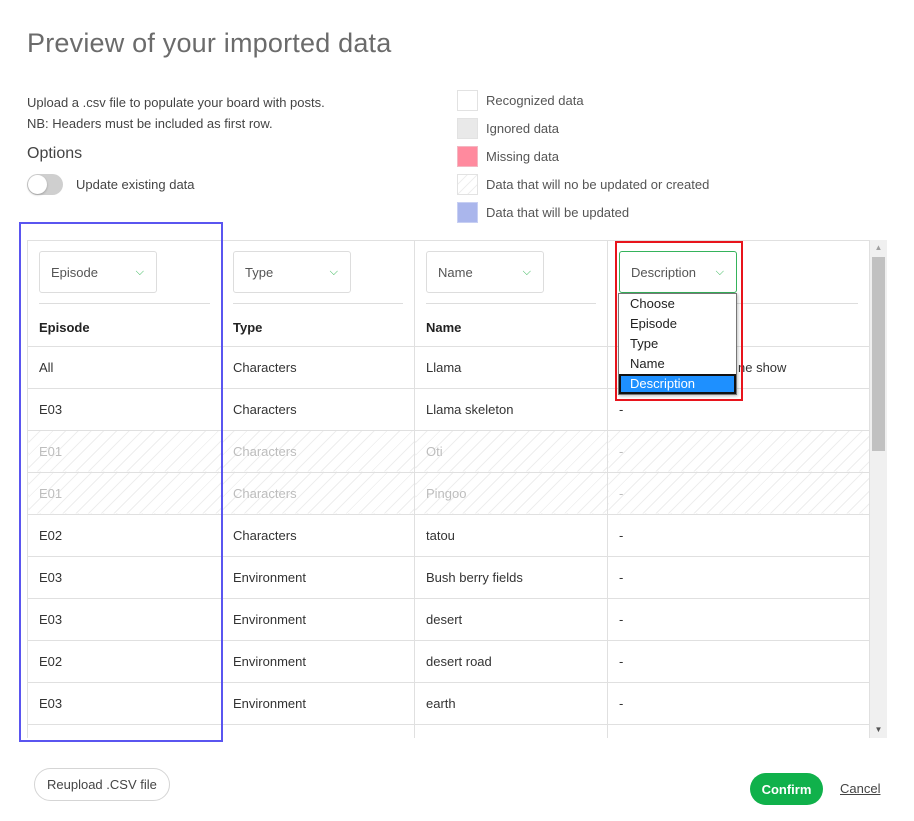  I want to click on mapping-cell: Episode ⌵, so click(124, 272).